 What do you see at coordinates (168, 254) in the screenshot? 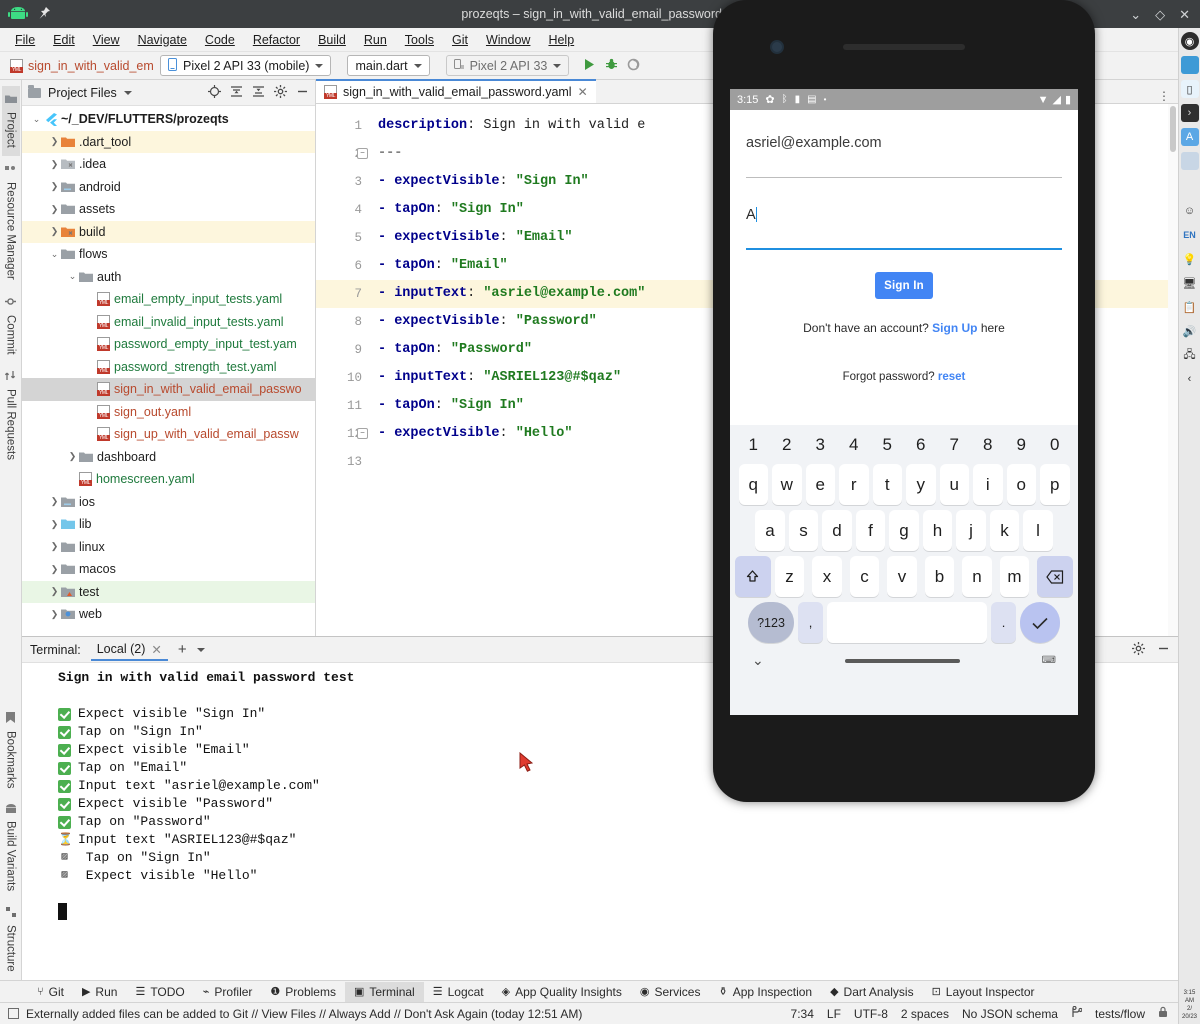
I see `tree-node-flows: ⌄ flows` at bounding box center [168, 254].